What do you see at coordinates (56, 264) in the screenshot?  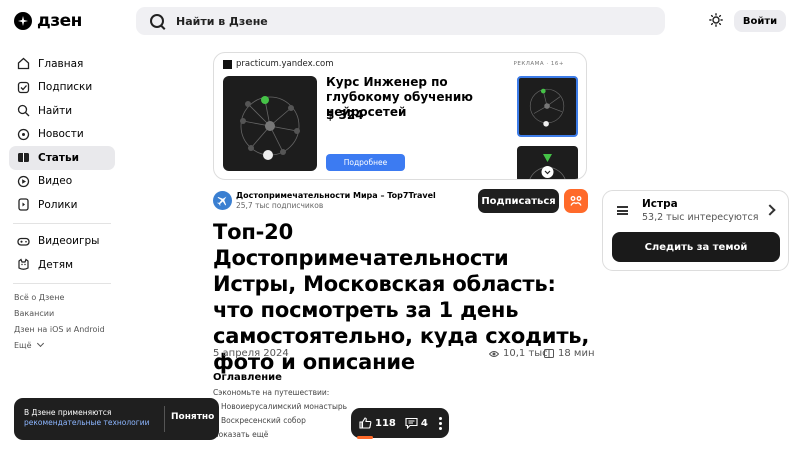 I see `sidebar-item-label: Детям` at bounding box center [56, 264].